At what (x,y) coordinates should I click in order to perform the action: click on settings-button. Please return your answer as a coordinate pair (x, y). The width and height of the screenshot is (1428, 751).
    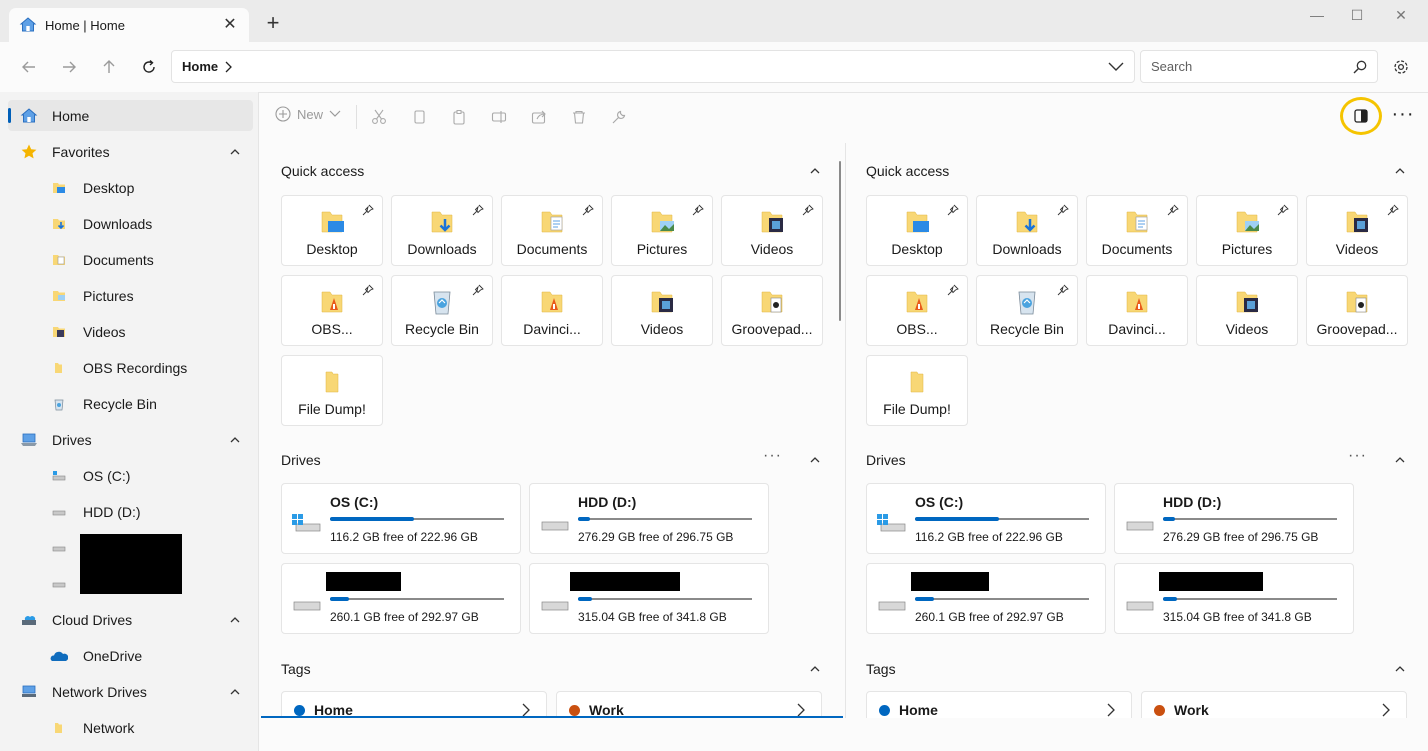
    Looking at the image, I should click on (1401, 67).